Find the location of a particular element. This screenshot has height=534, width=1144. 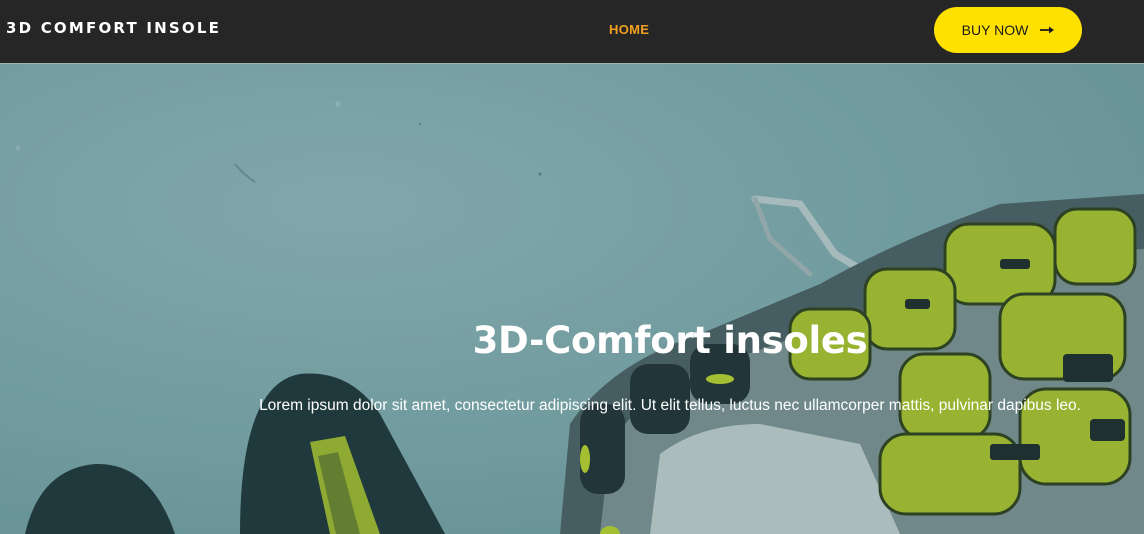

arrow-right-icon is located at coordinates (1047, 30).